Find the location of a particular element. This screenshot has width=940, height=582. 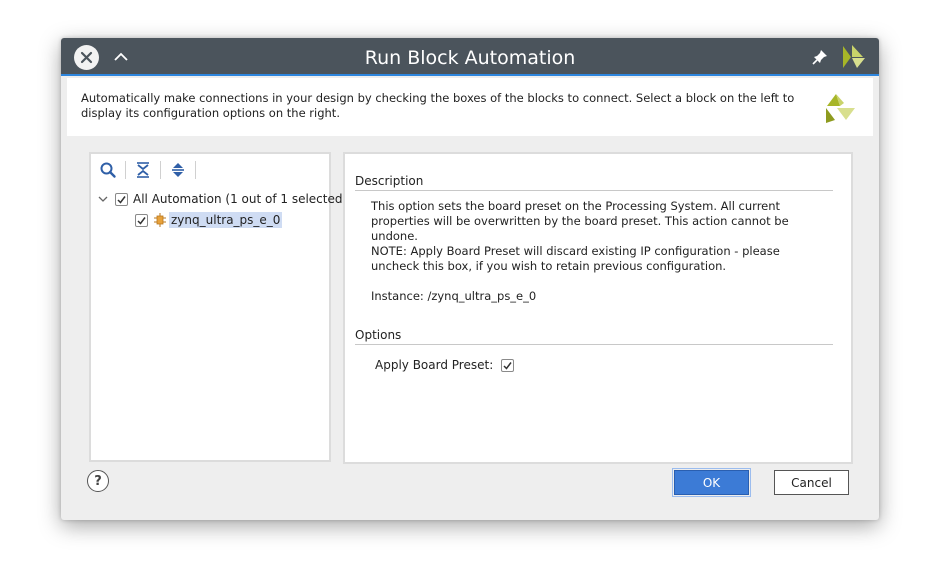

tree-row-all-automation: All Automation (1 out of 1 selected) is located at coordinates (222, 199).